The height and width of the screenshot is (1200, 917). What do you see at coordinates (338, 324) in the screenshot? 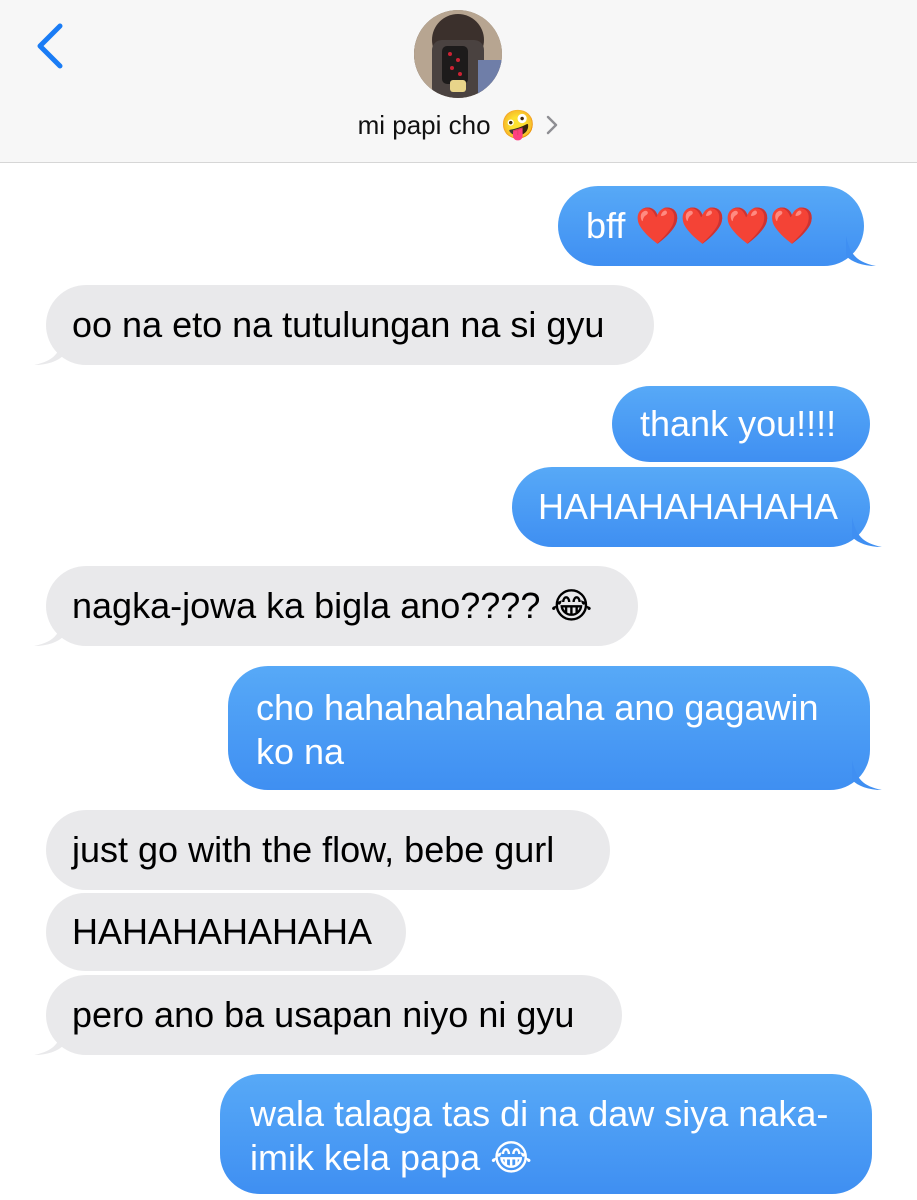
I see `message-text: oo na eto na tutulungan na si gyu` at bounding box center [338, 324].